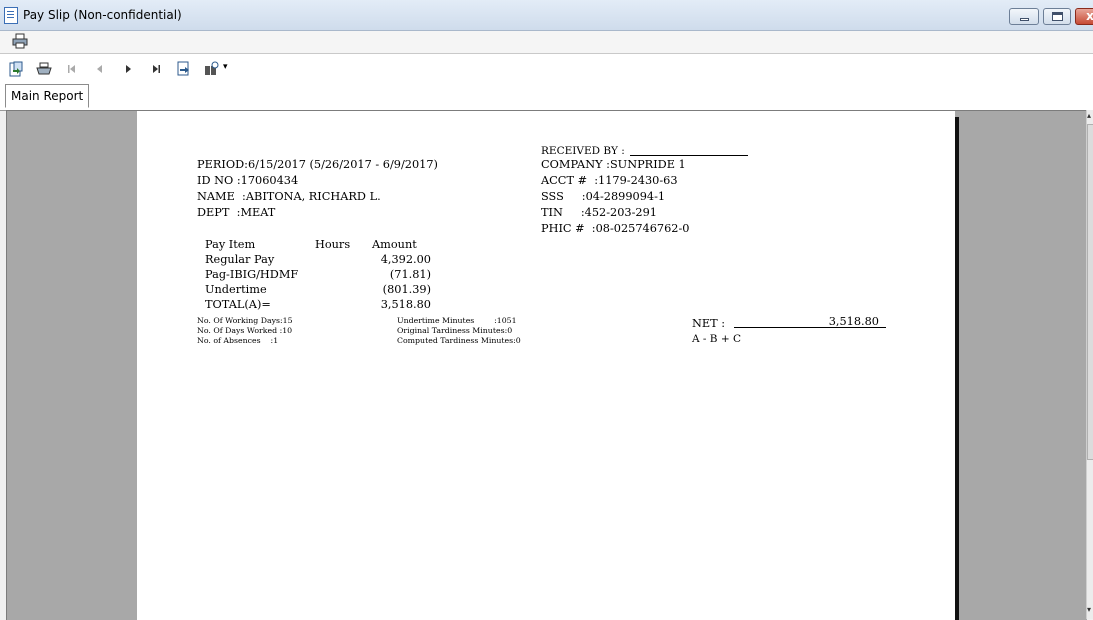  What do you see at coordinates (100, 69) in the screenshot?
I see `previous-page-icon` at bounding box center [100, 69].